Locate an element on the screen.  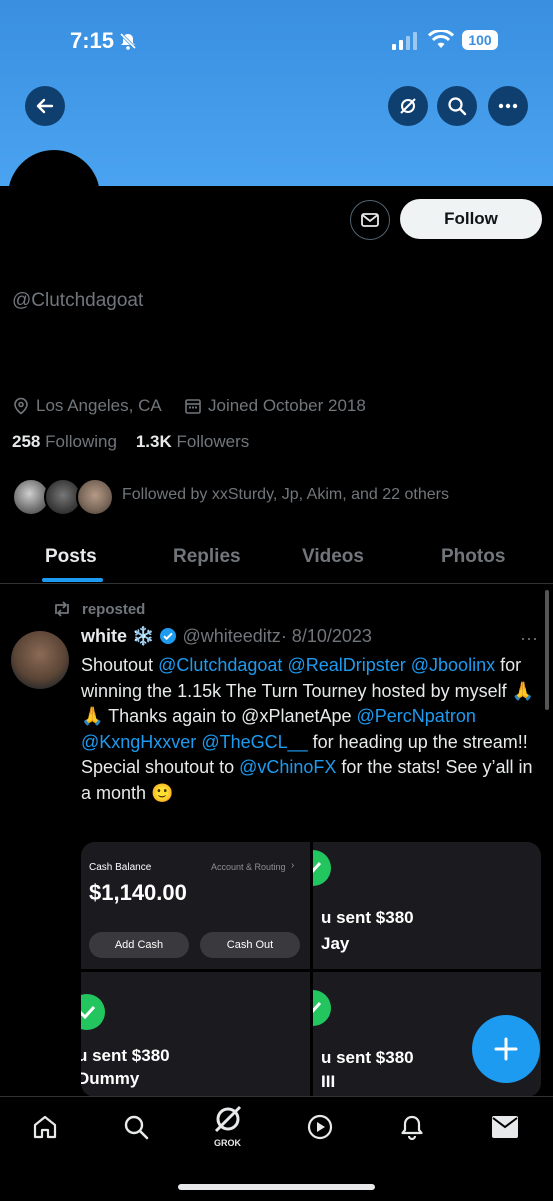
post-author-handle: @whiteeditz is located at coordinates (231, 636).